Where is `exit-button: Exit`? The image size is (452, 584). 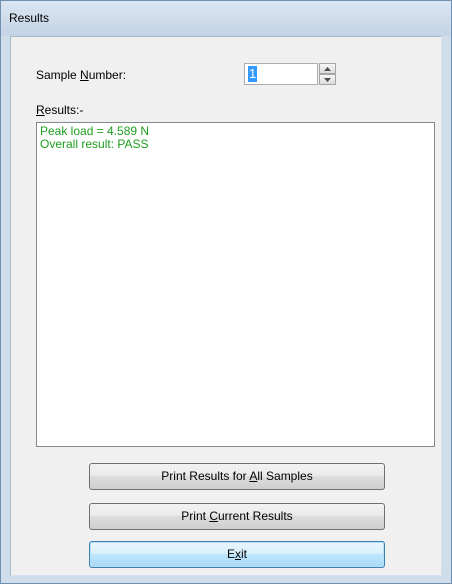
exit-button: Exit is located at coordinates (237, 554).